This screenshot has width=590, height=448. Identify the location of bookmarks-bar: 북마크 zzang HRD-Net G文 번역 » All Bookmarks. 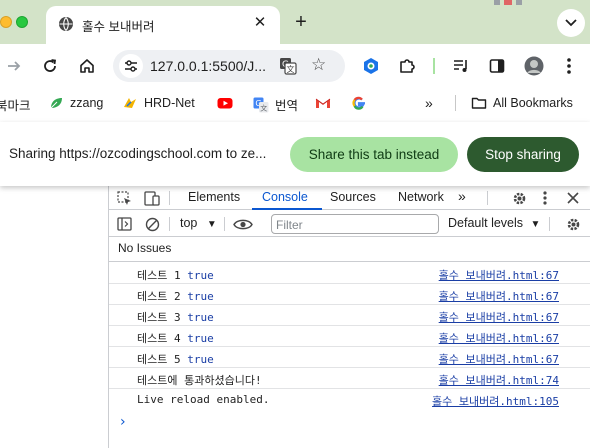
(295, 103).